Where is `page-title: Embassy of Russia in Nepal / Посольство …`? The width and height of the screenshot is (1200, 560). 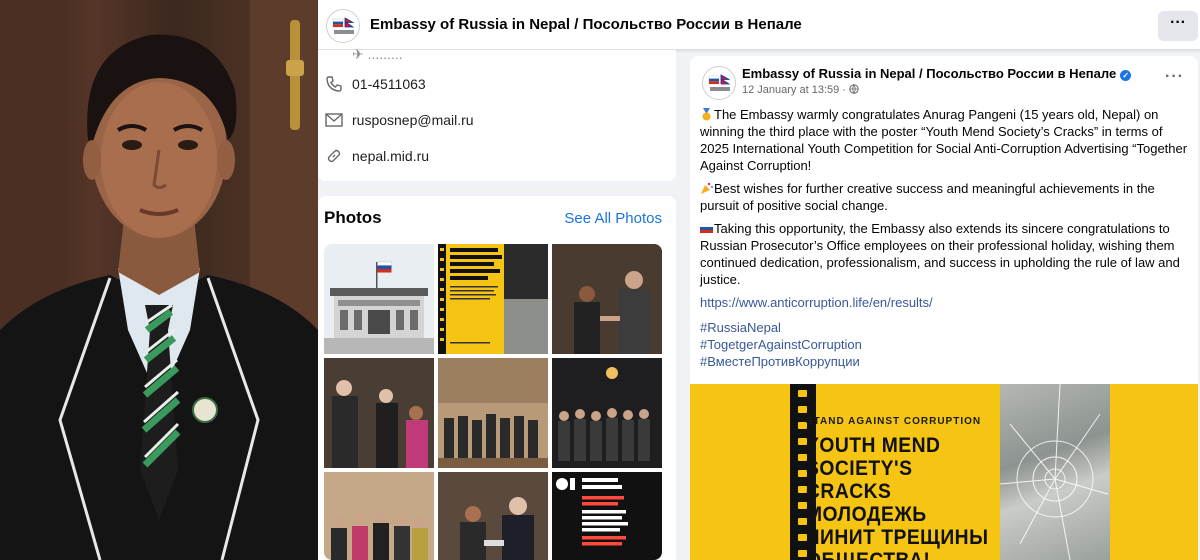
page-title: Embassy of Russia in Nepal / Посольство … is located at coordinates (586, 24).